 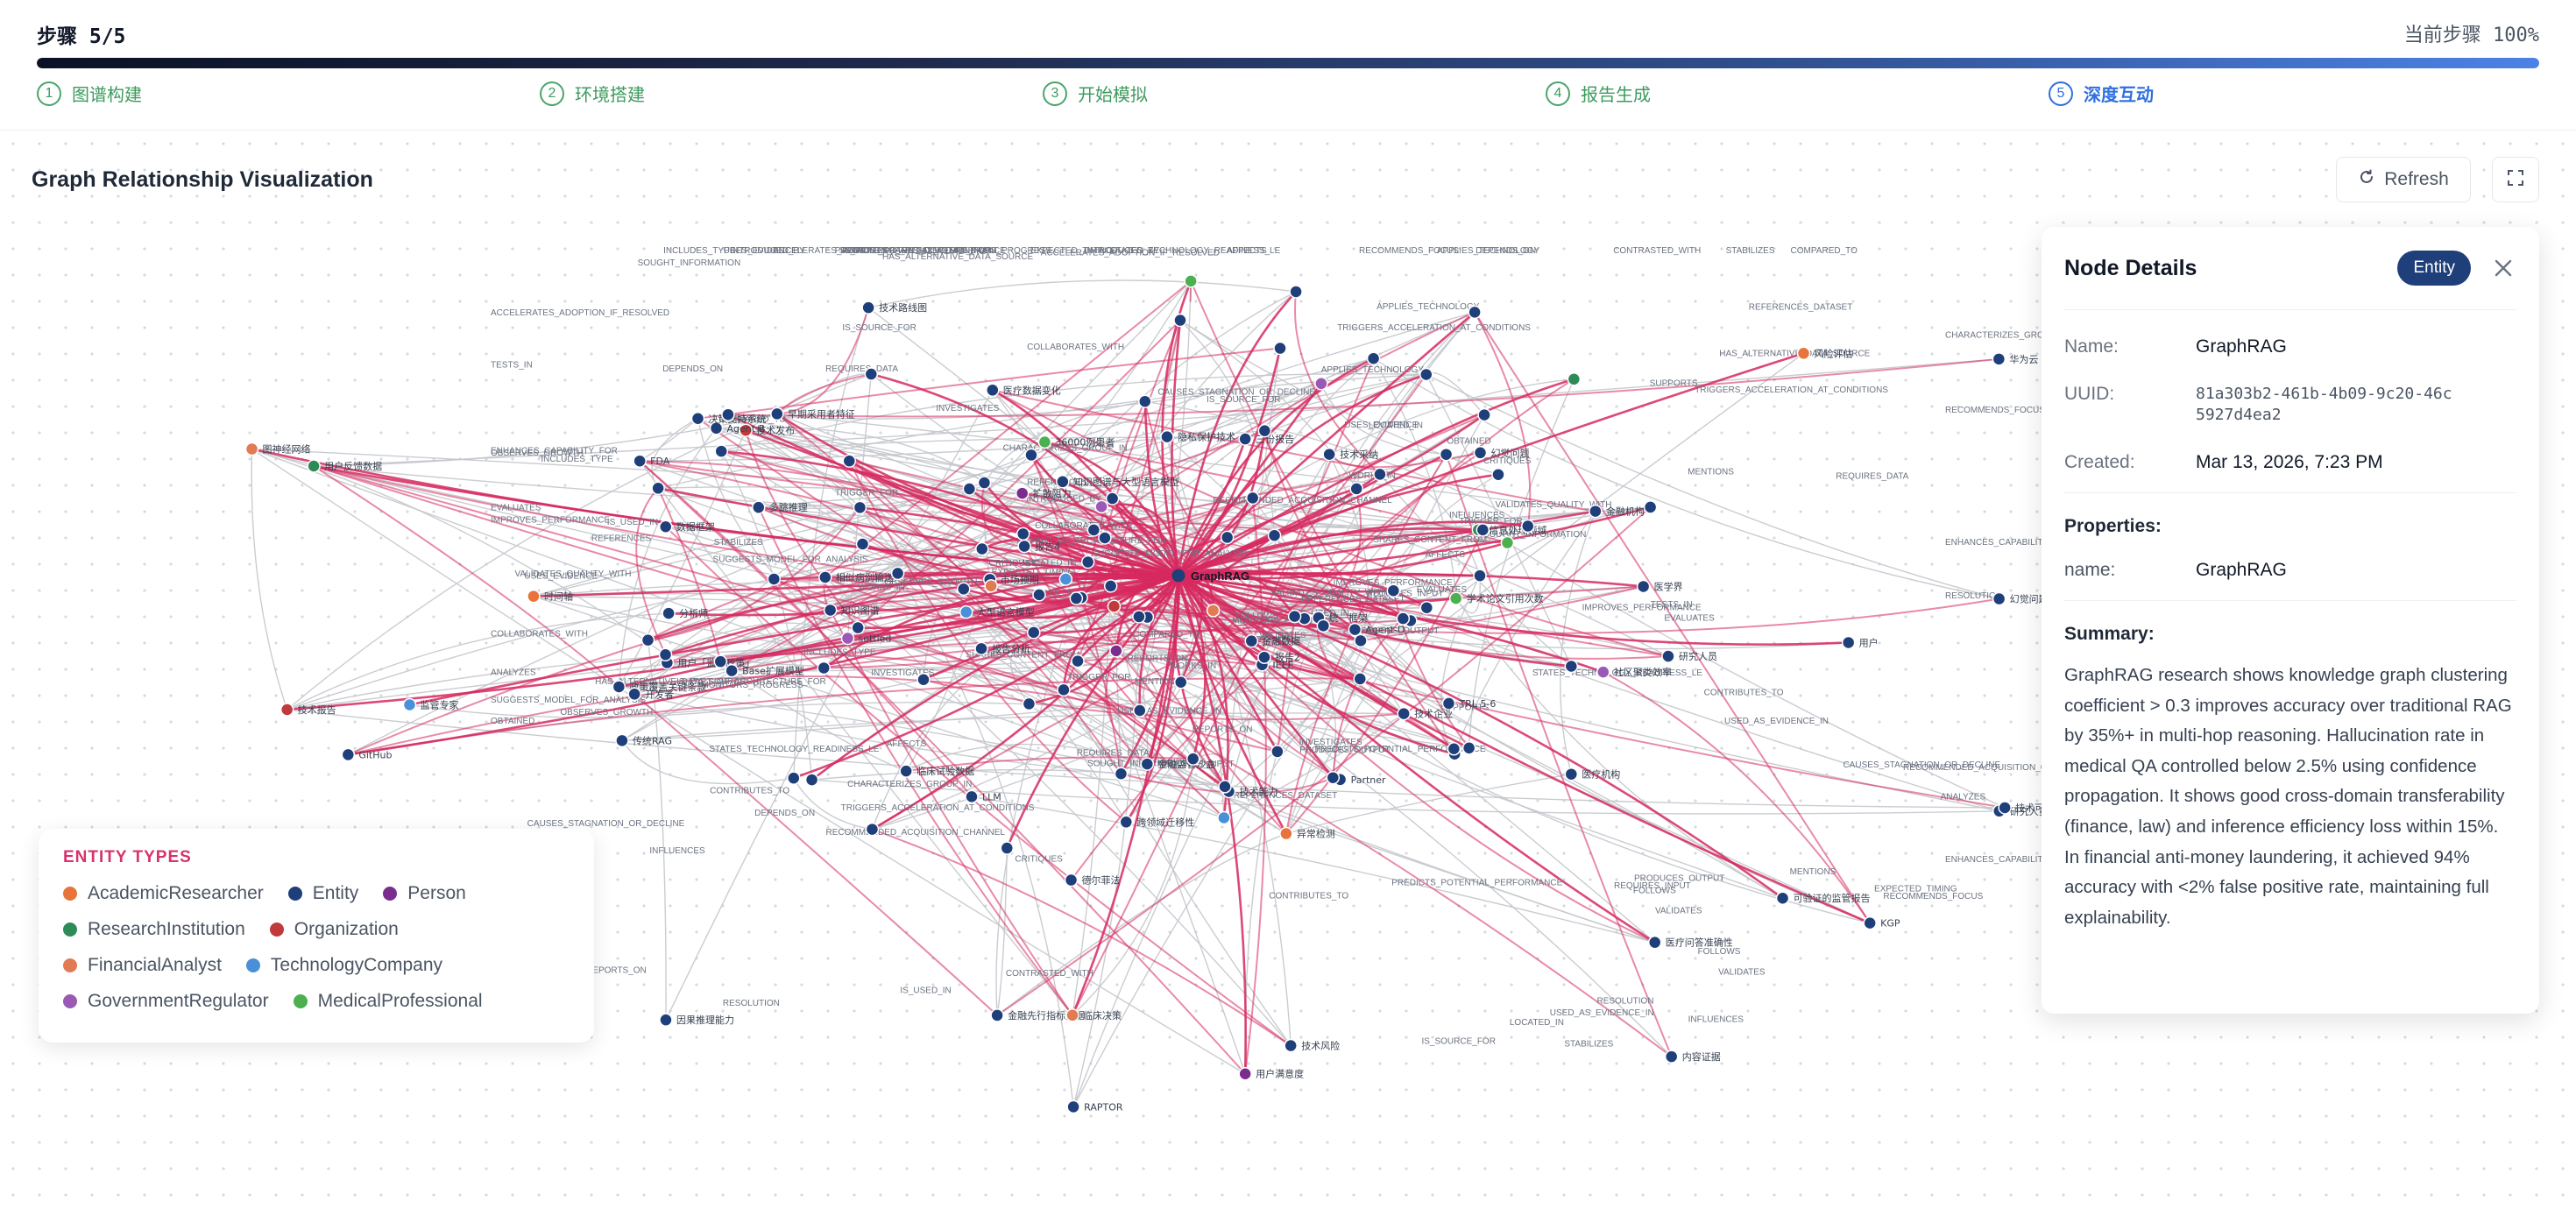 I want to click on step-2-env-setup: 2 环境搭建, so click(x=592, y=94).